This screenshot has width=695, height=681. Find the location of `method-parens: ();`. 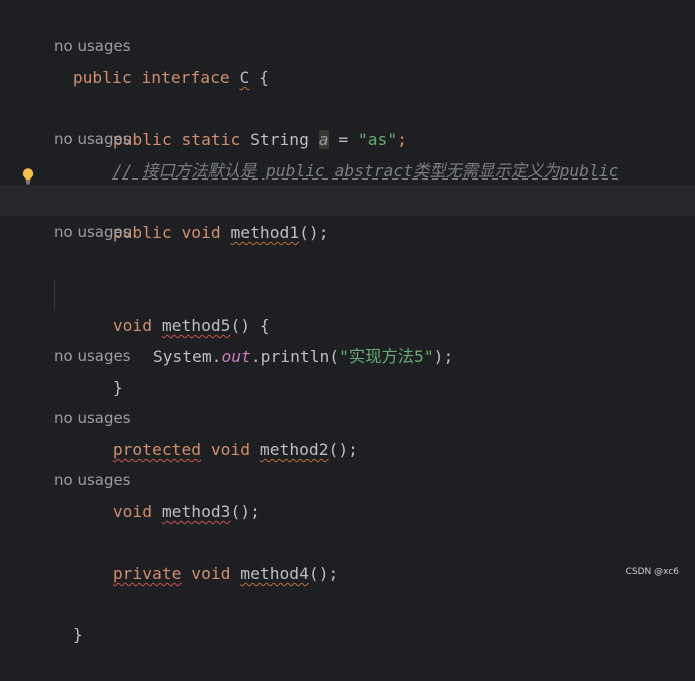

method-parens: (); is located at coordinates (314, 232).